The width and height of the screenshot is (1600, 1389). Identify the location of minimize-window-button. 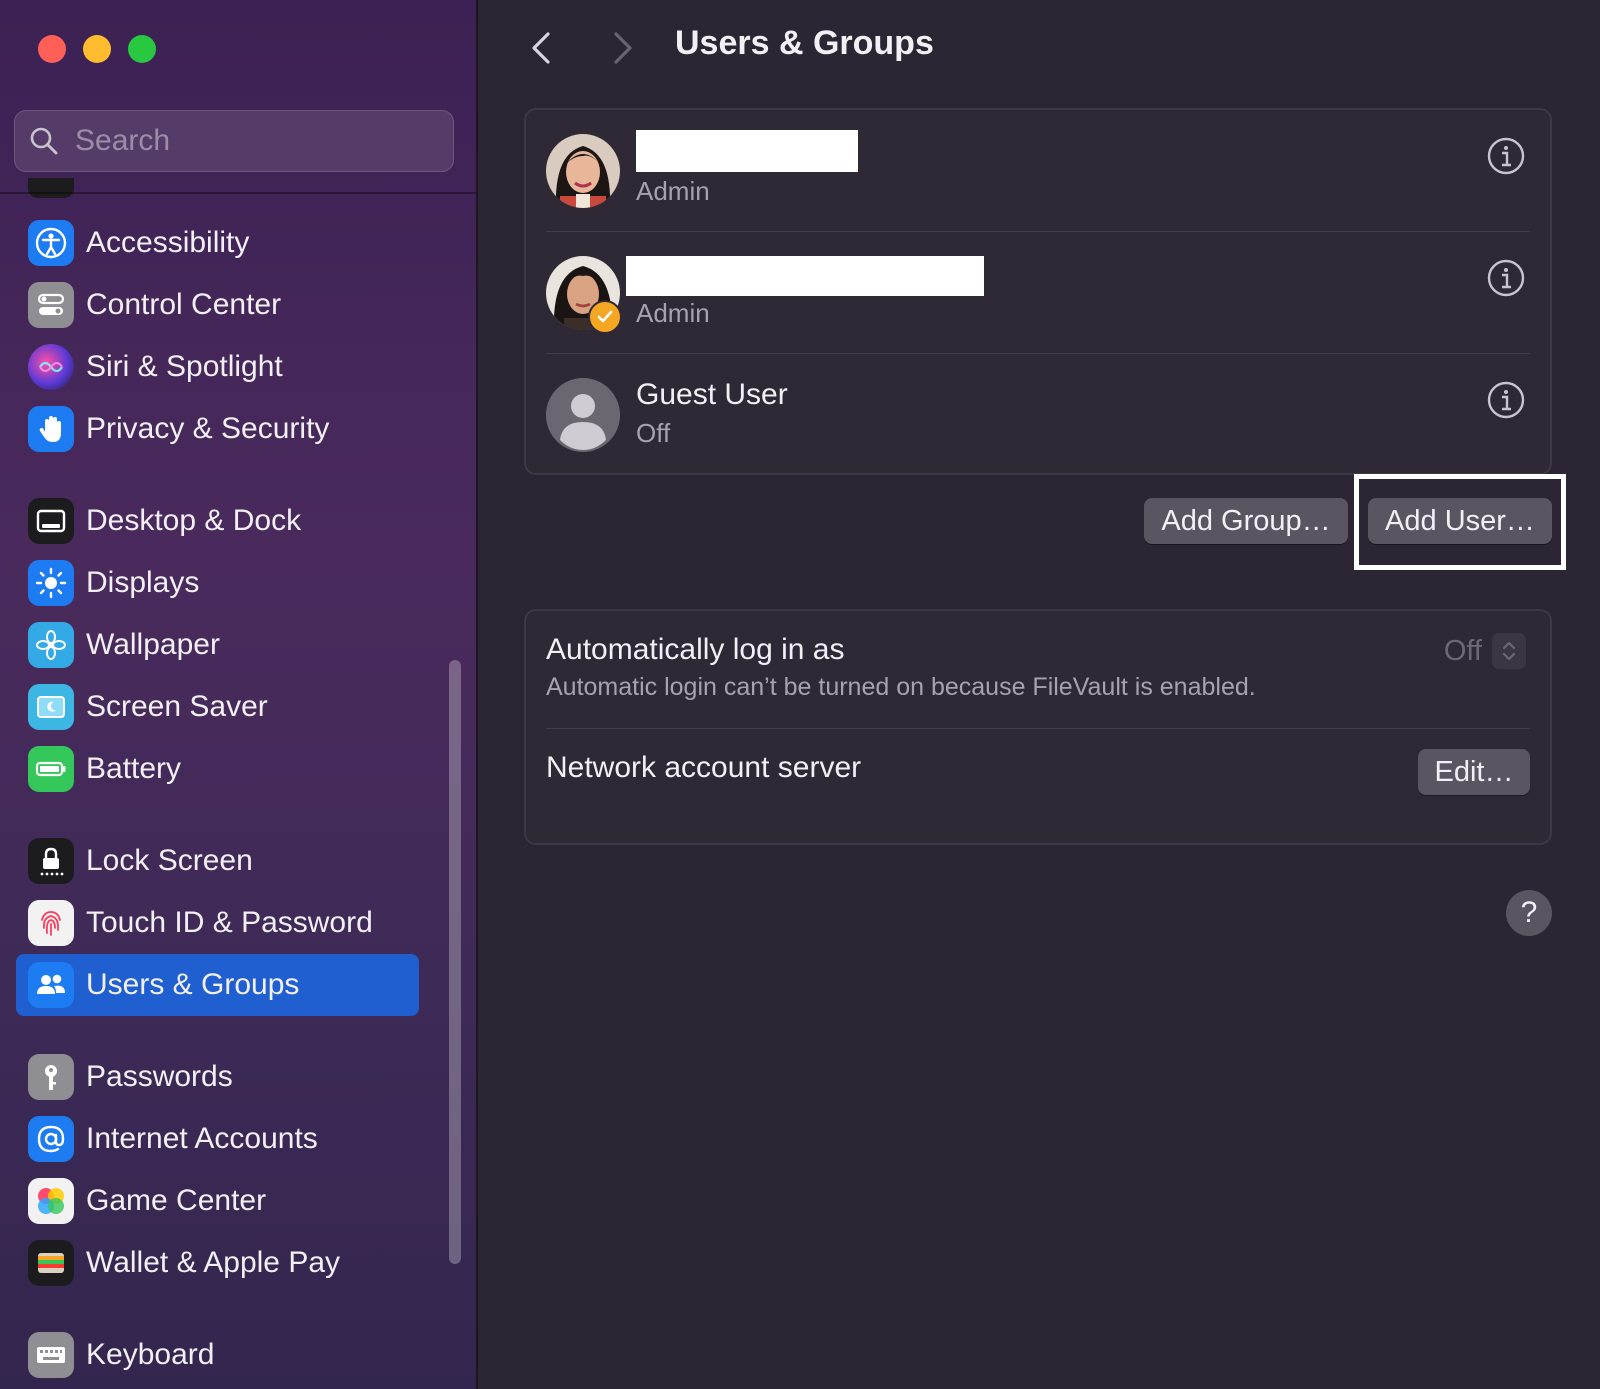
(97, 49).